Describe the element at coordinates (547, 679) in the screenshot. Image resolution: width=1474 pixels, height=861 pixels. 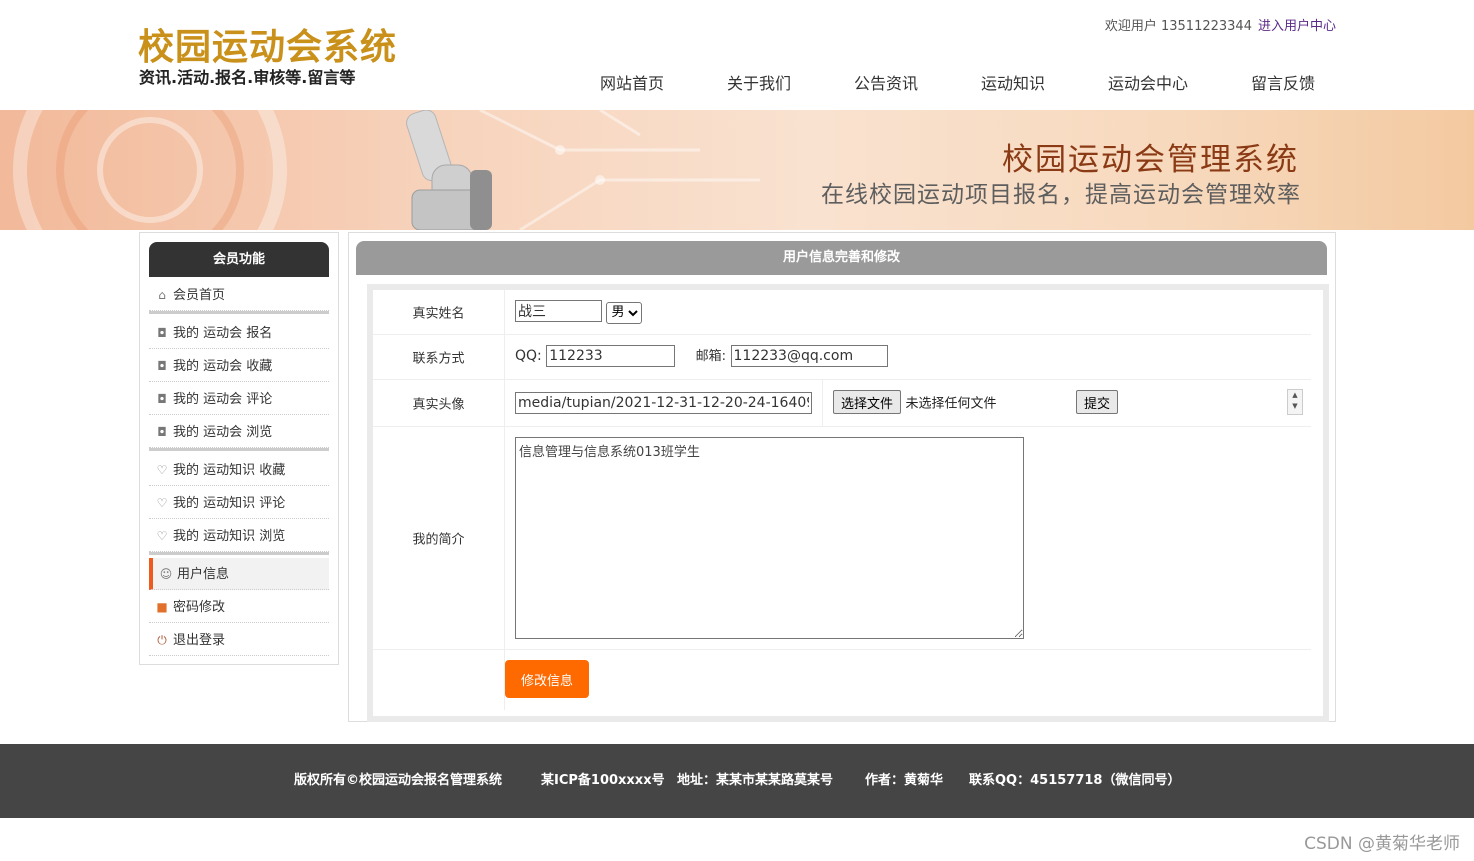
I see `update-info-button: 修改信息` at that location.